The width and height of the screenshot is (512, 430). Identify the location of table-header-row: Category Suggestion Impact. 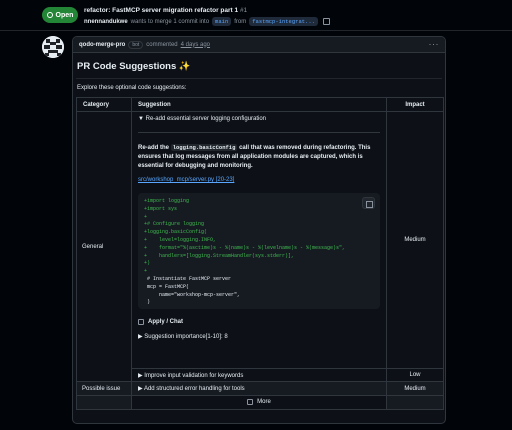
(260, 104).